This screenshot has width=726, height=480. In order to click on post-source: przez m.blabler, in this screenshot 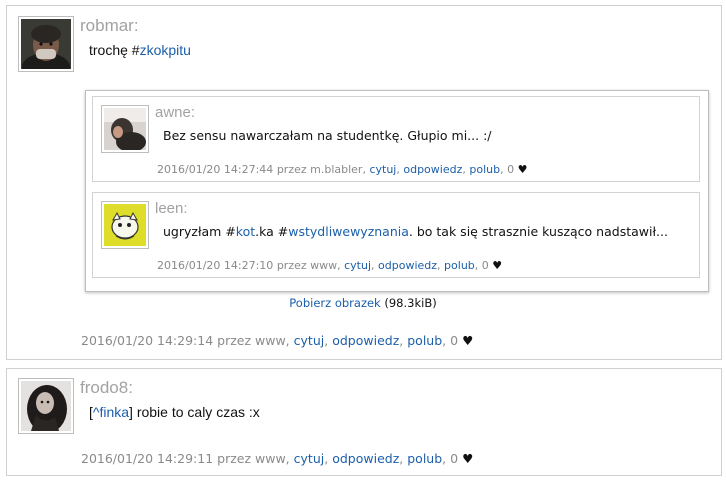, I will do `click(321, 169)`.